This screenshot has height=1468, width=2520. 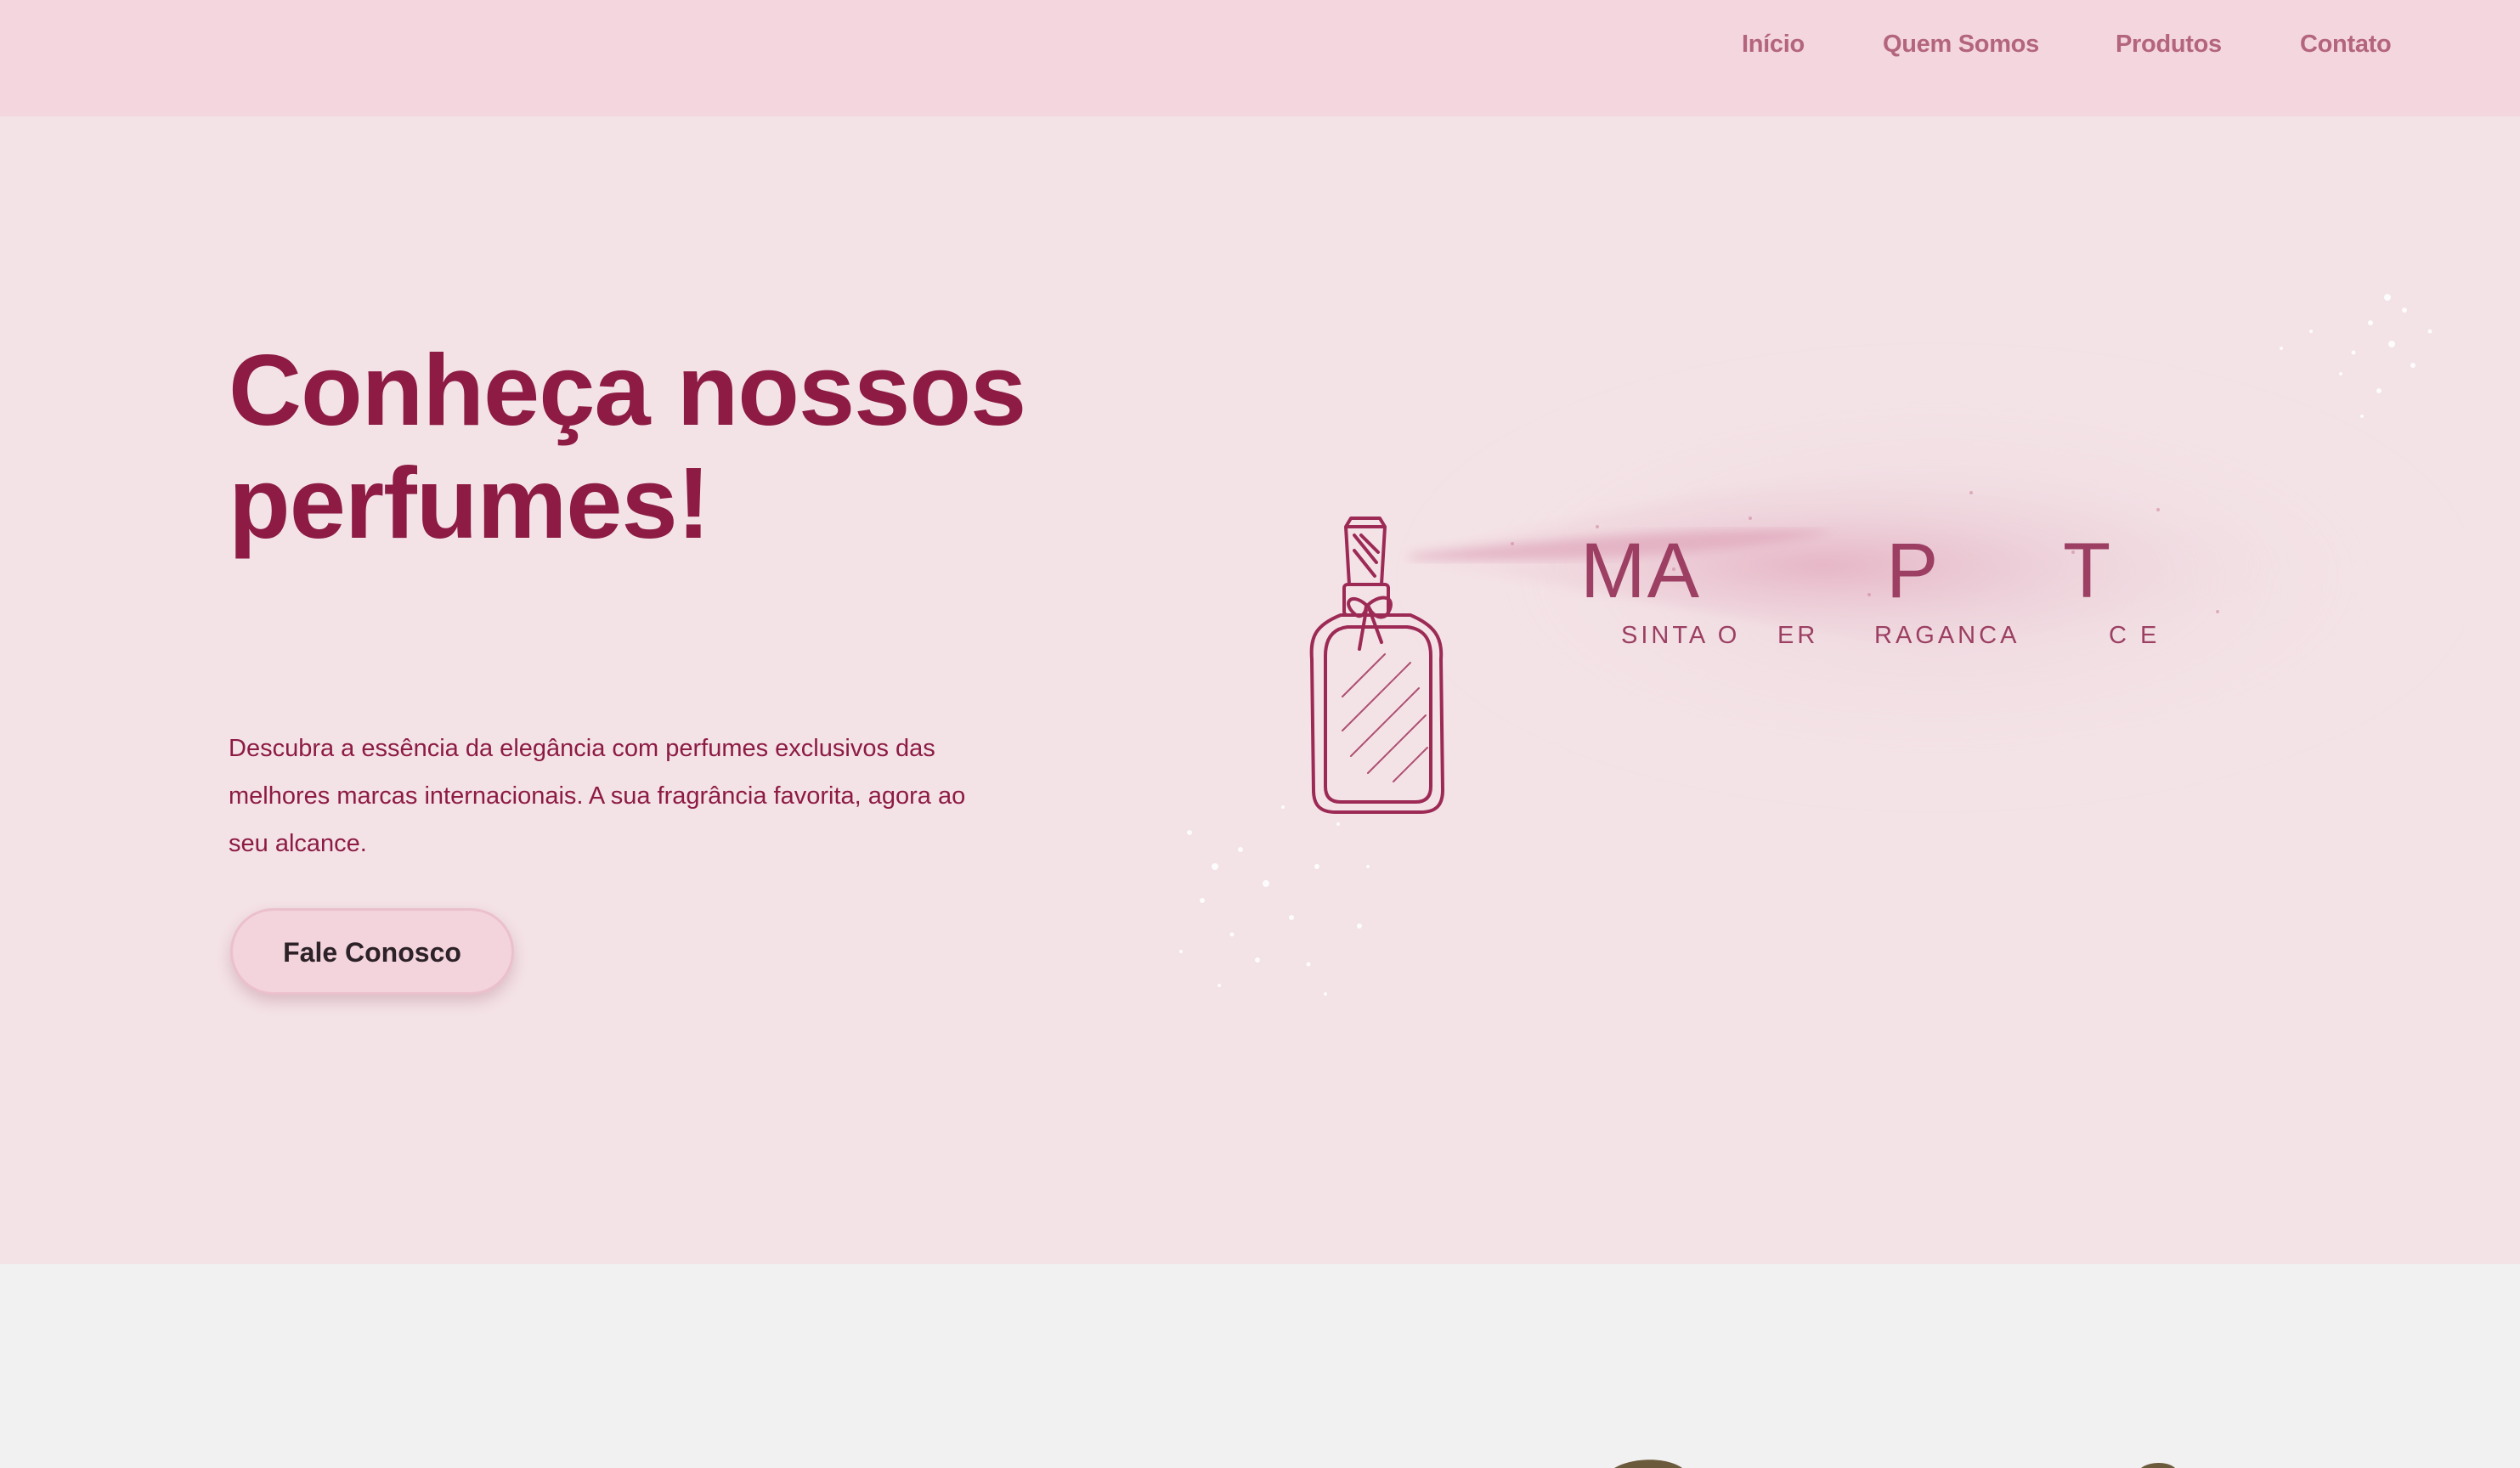 I want to click on navbar: Início Quem Somos Produtos Contato, so click(x=1260, y=58).